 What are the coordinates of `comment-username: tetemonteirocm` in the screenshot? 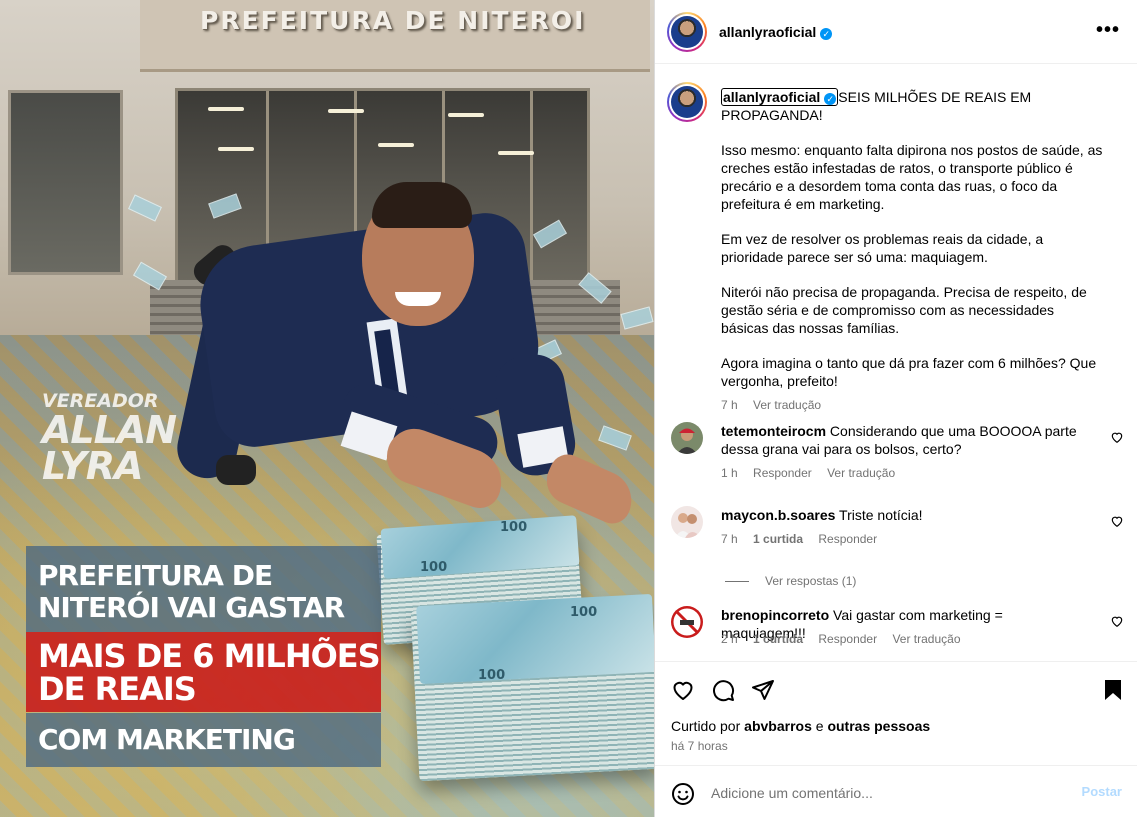 It's located at (773, 431).